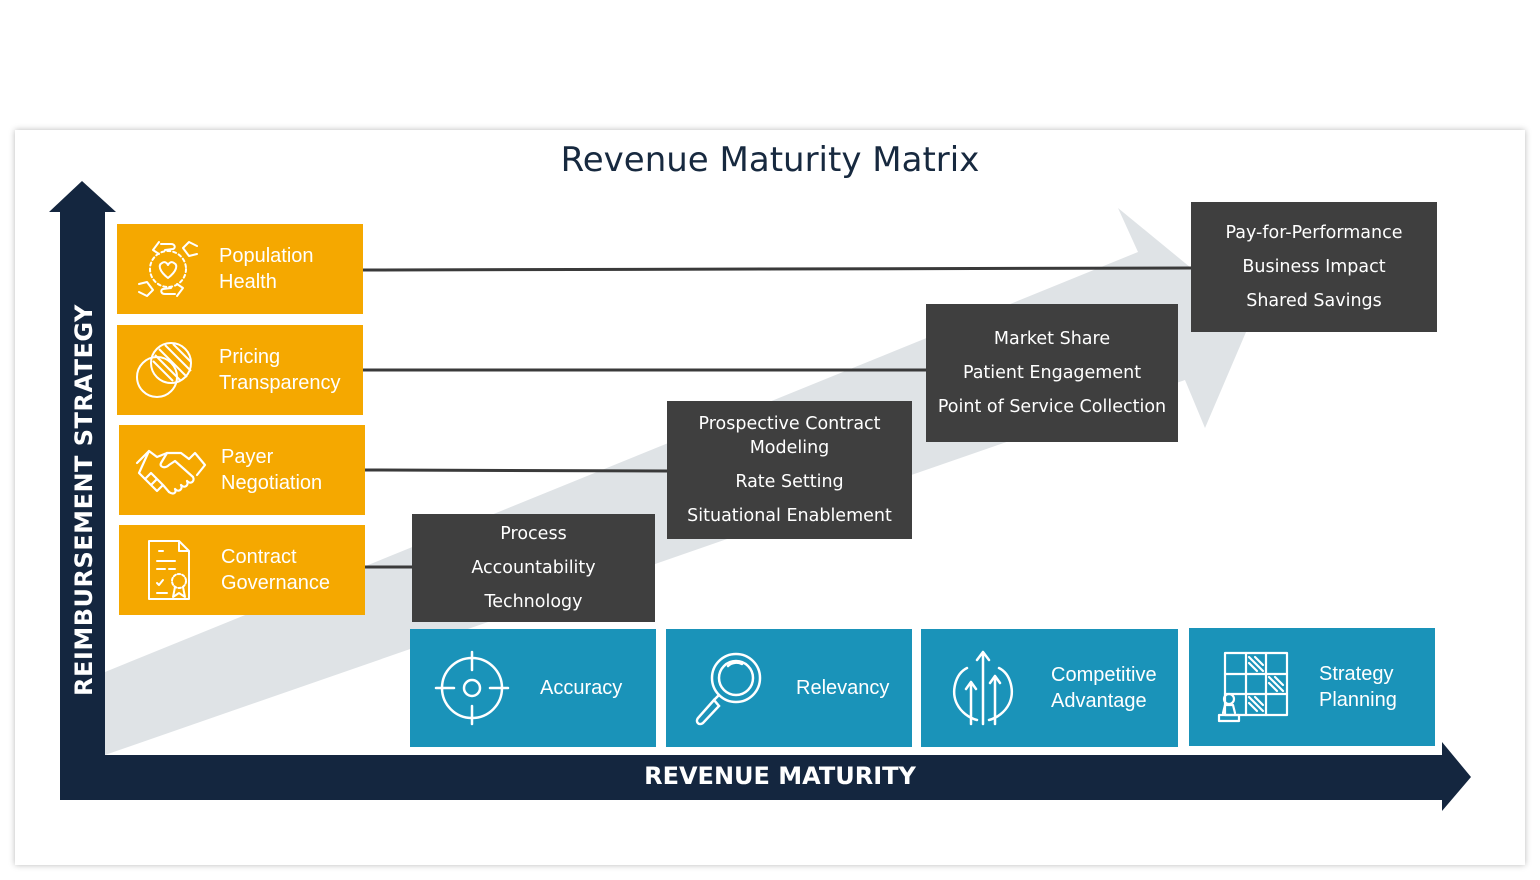 Image resolution: width=1540 pixels, height=880 pixels. Describe the element at coordinates (789, 482) in the screenshot. I see `stage-line: Rate Setting` at that location.